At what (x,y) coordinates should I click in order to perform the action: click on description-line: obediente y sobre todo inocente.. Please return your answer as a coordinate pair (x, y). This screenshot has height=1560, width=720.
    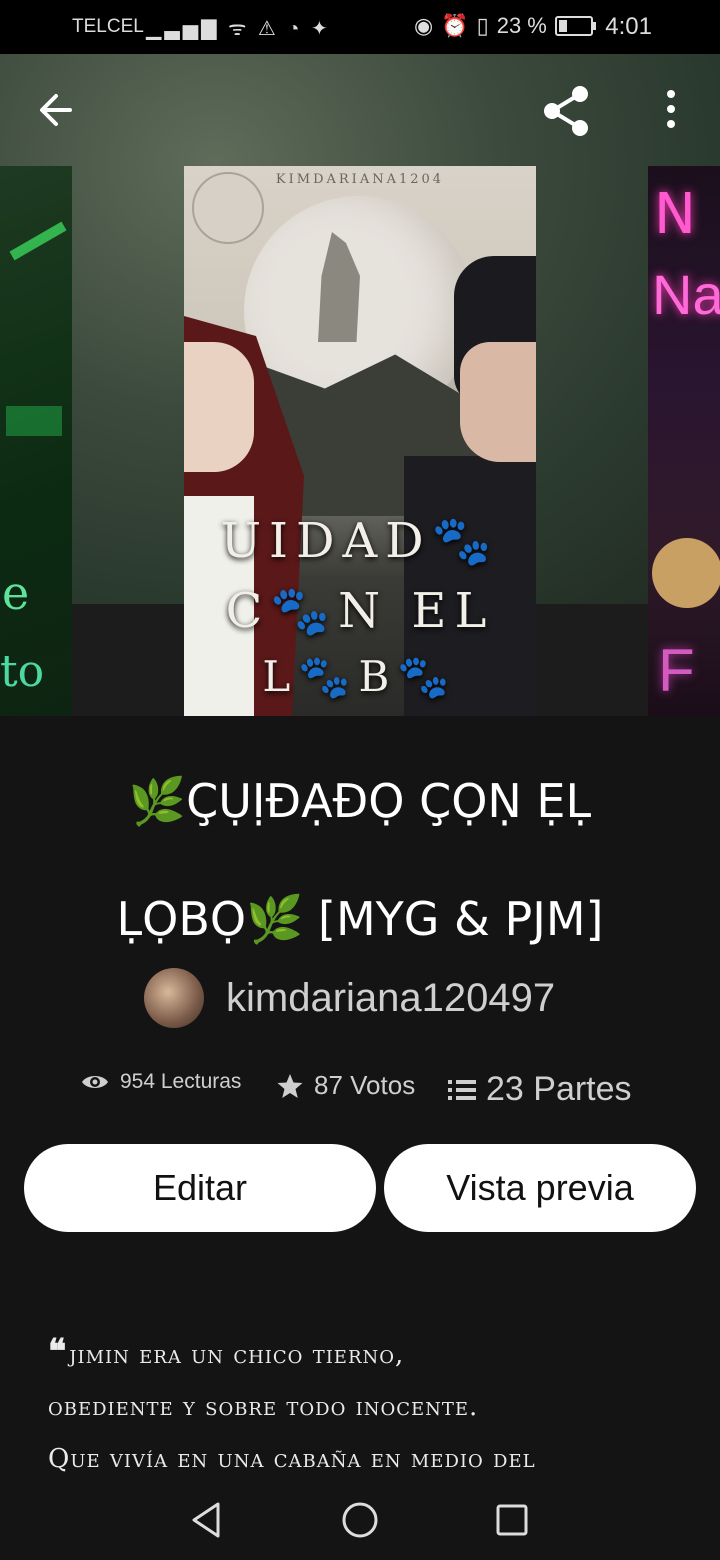
    Looking at the image, I should click on (263, 1407).